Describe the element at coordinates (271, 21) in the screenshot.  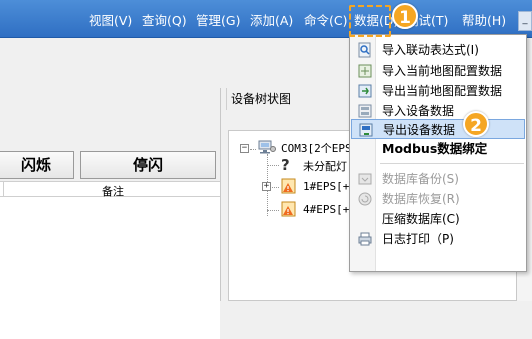
I see `menu-add: 添加(A)` at that location.